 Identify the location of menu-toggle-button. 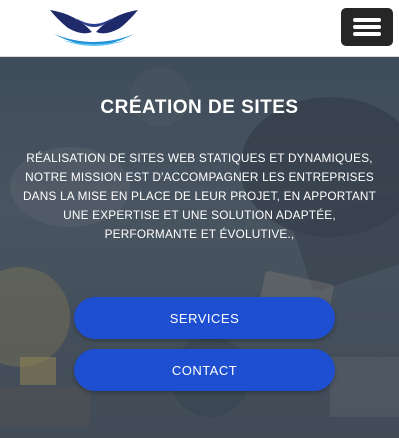
(367, 27).